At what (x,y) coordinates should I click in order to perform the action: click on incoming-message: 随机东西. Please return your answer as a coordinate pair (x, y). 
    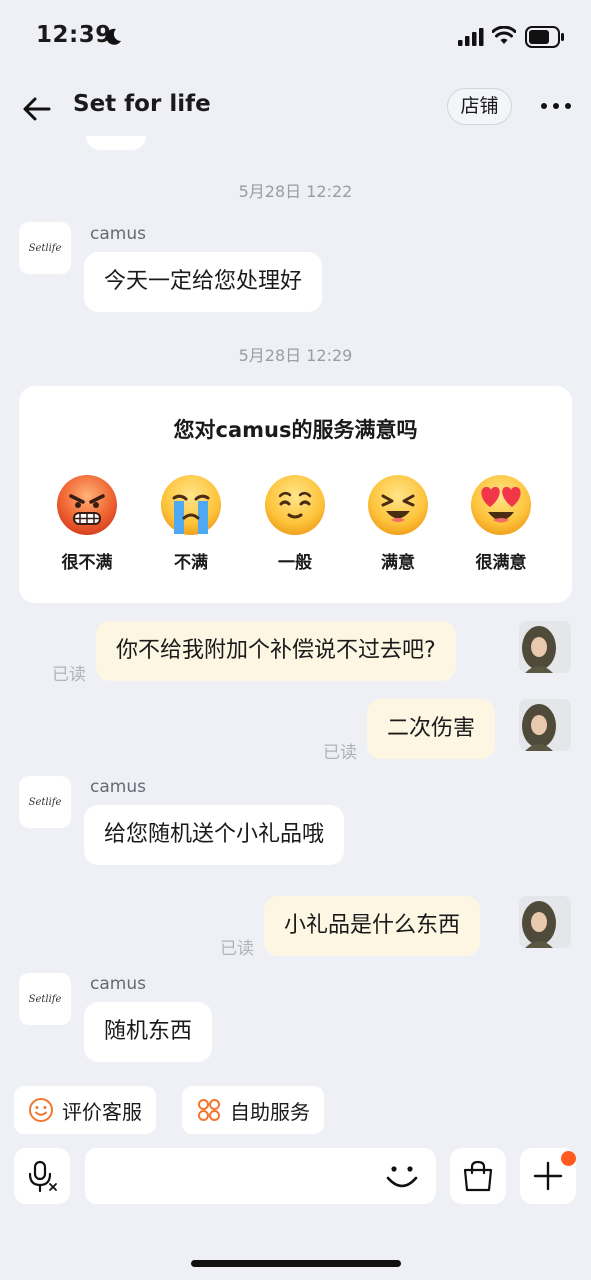
    Looking at the image, I should click on (148, 1032).